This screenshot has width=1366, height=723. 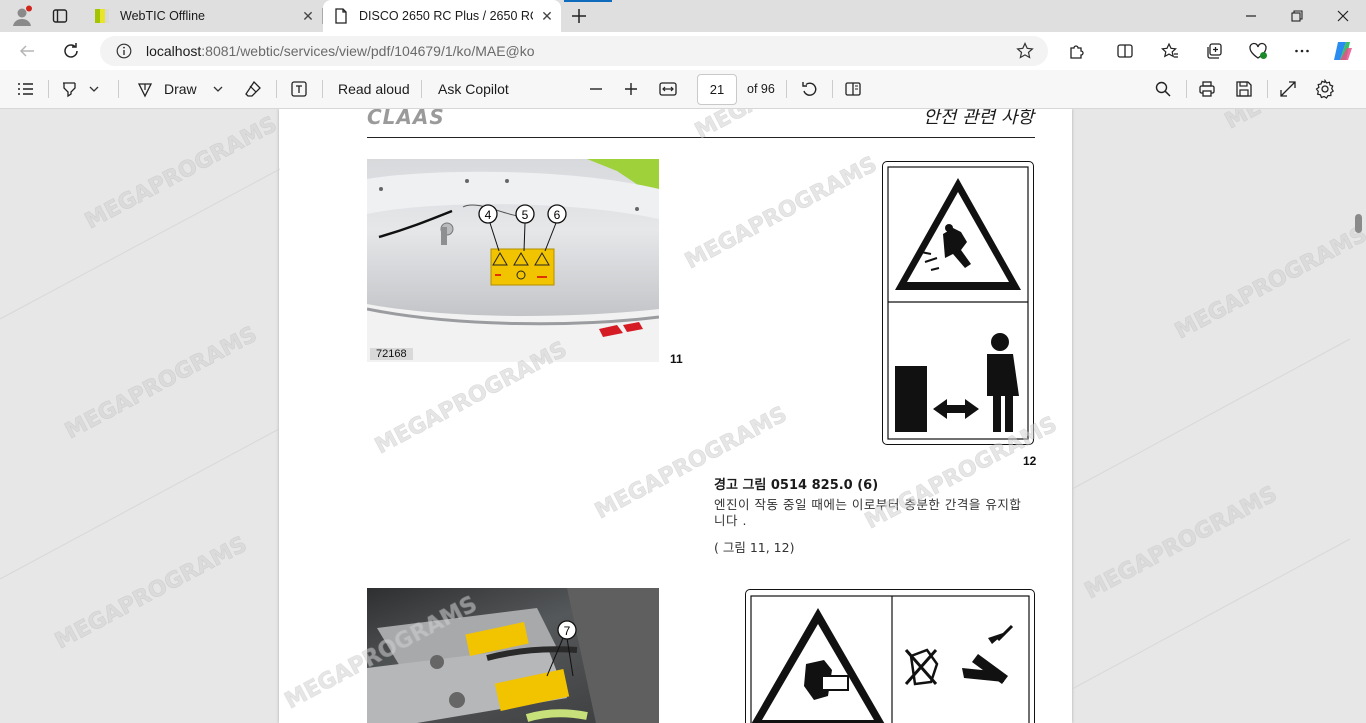 What do you see at coordinates (567, 631) in the screenshot?
I see `callout-7: 7` at bounding box center [567, 631].